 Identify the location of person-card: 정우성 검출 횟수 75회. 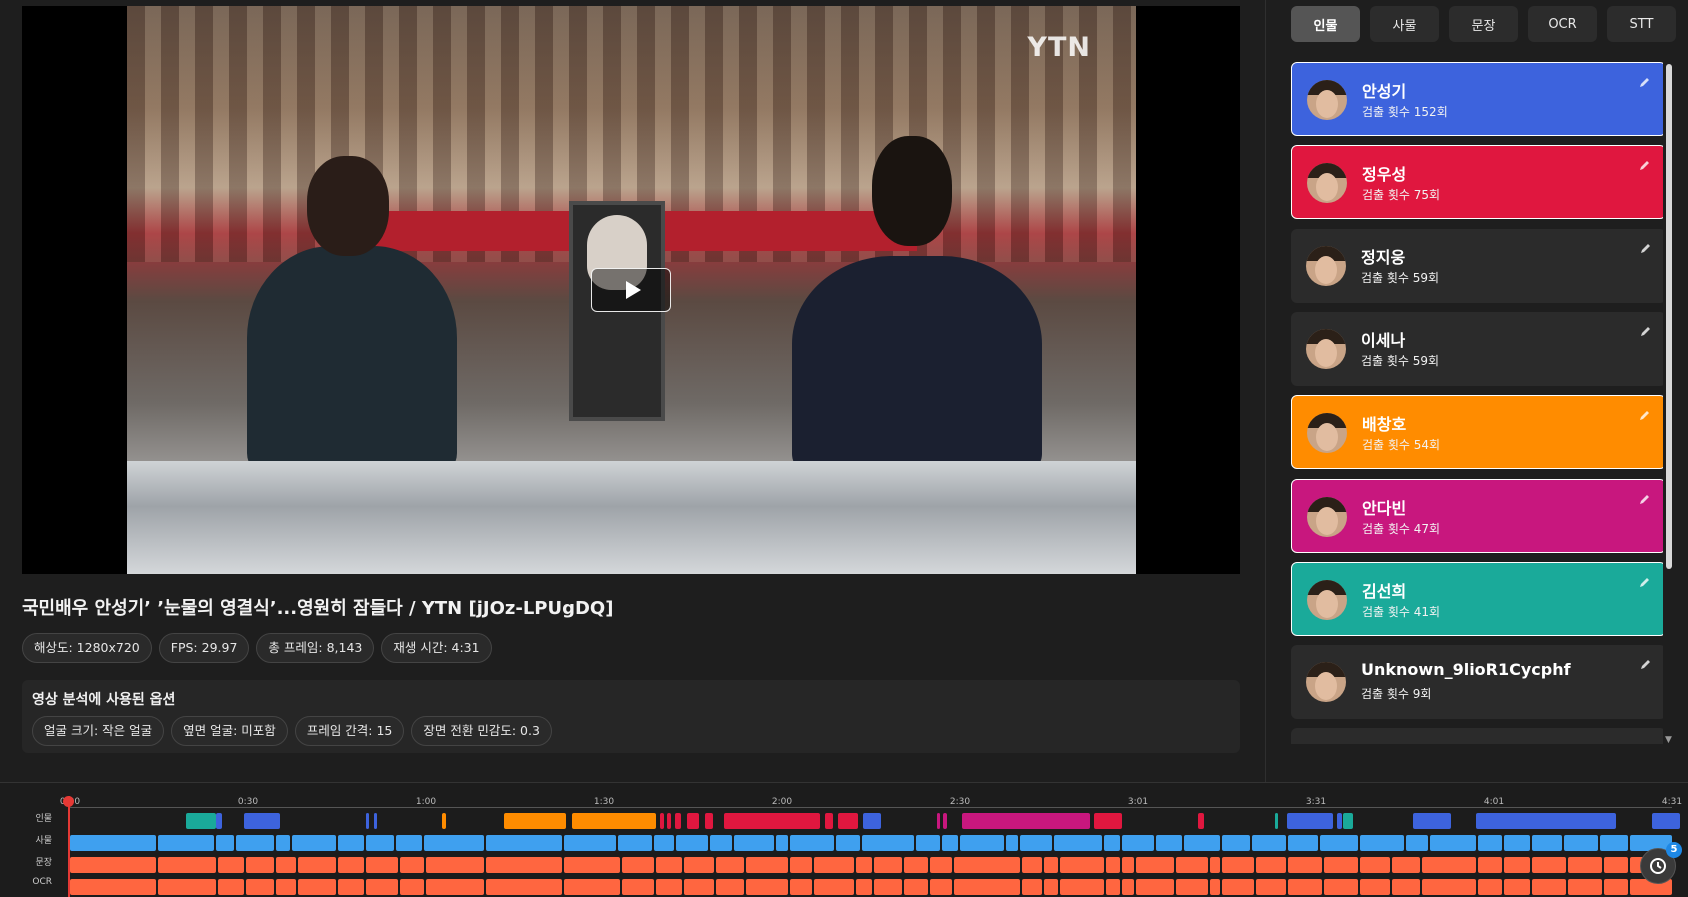
(1477, 182).